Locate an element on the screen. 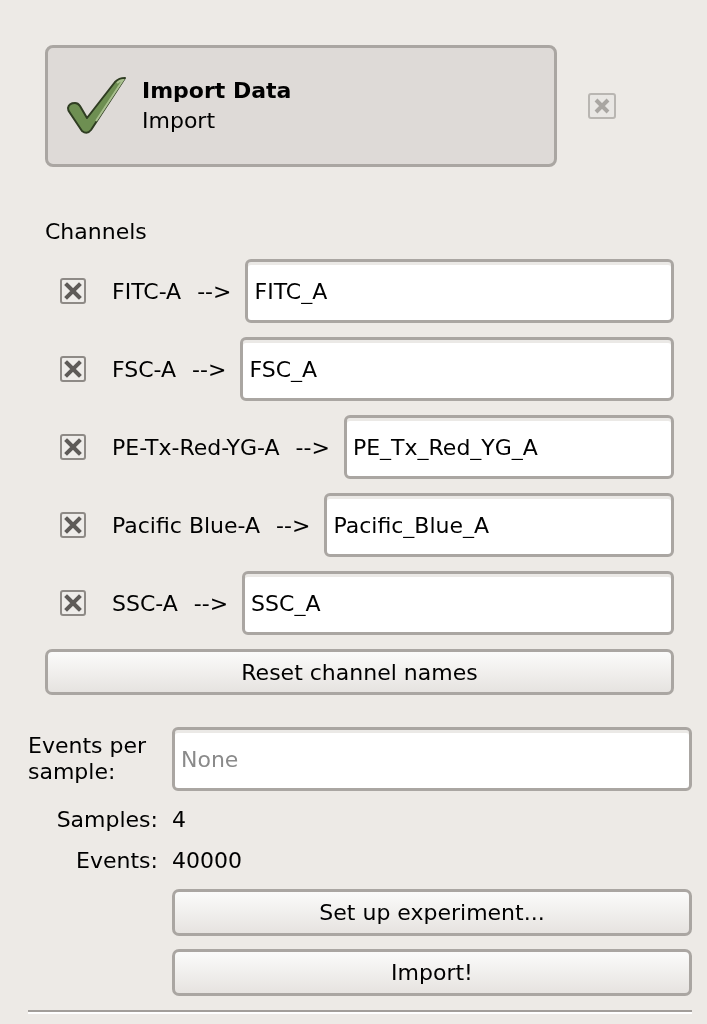 This screenshot has height=1024, width=707. channel-label: PE-Tx-Red-YG-A is located at coordinates (196, 447).